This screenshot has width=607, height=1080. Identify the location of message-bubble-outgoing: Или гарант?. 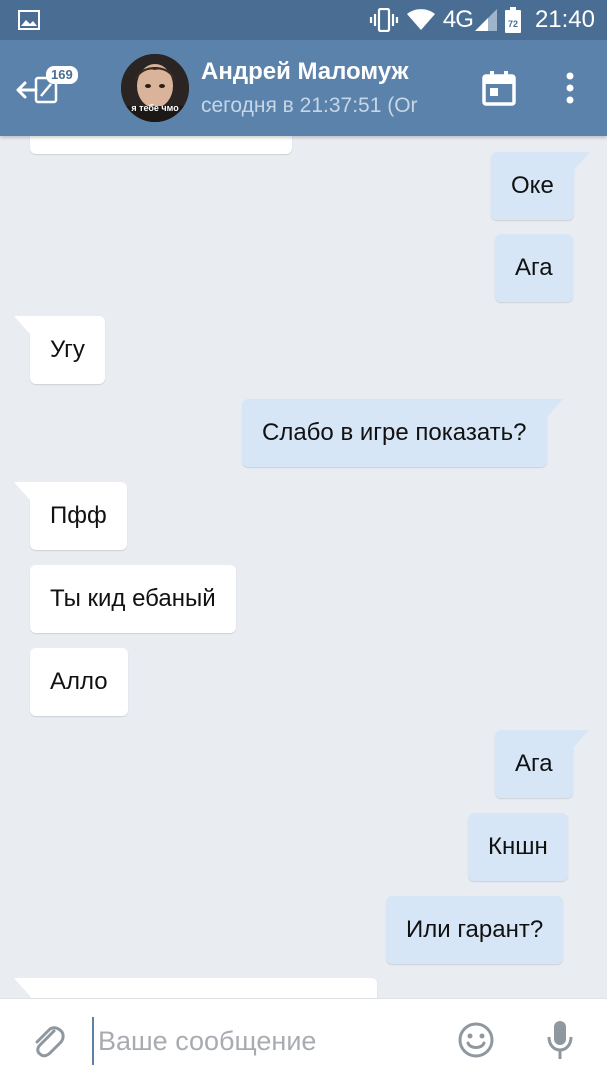
(475, 930).